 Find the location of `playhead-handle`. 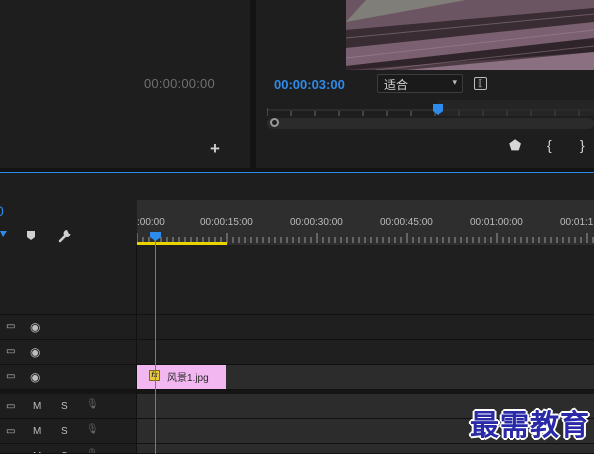

playhead-handle is located at coordinates (155, 236).